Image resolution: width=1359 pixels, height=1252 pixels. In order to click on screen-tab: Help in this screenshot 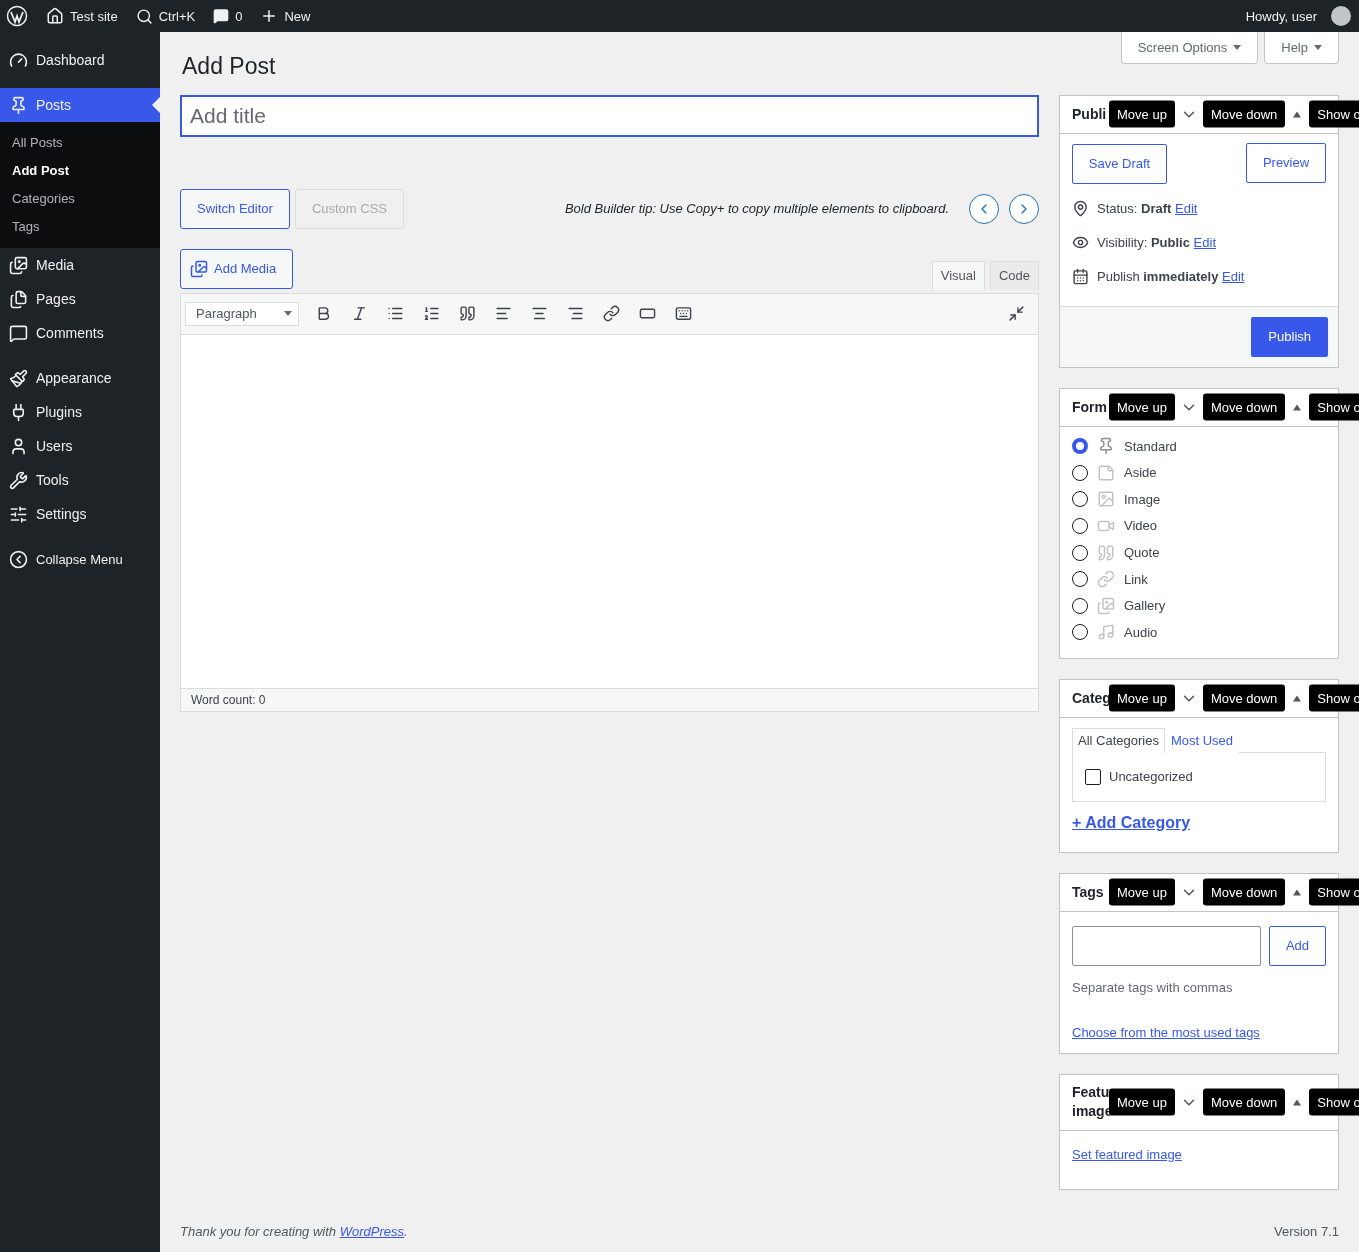, I will do `click(1301, 48)`.